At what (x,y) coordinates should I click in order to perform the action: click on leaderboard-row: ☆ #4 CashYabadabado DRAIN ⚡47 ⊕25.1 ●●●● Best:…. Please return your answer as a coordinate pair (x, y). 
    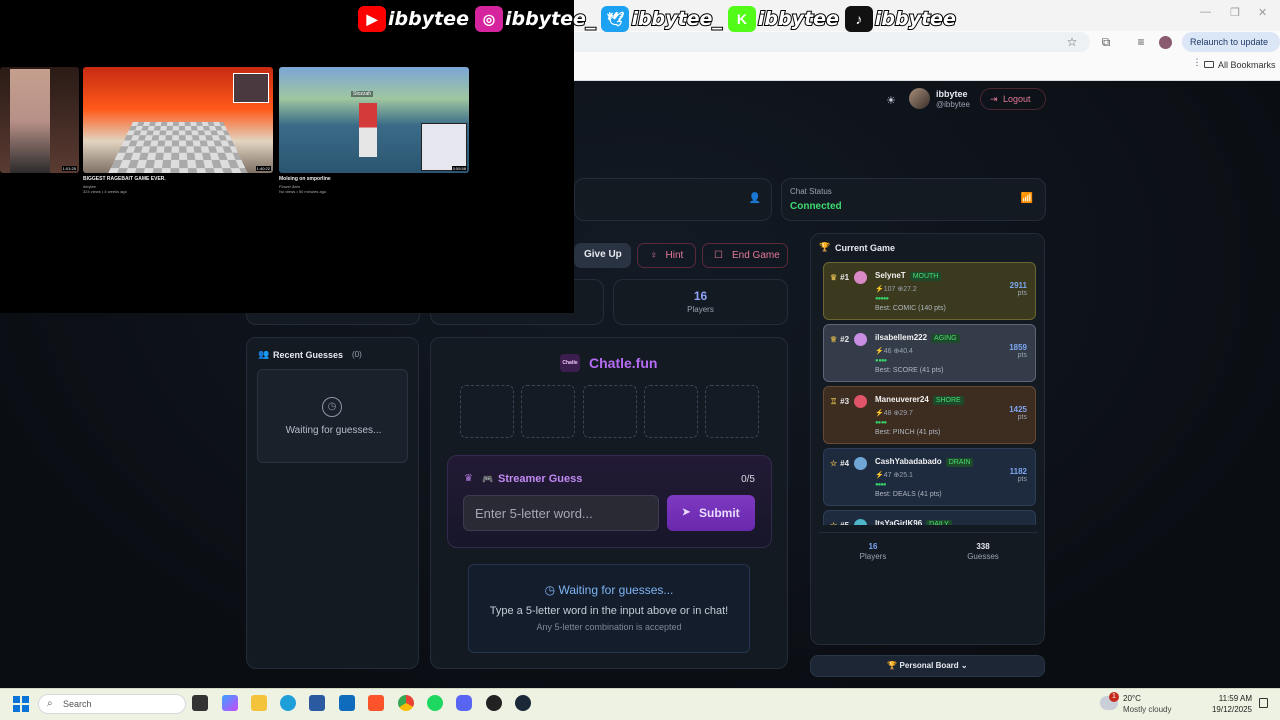
    Looking at the image, I should click on (929, 477).